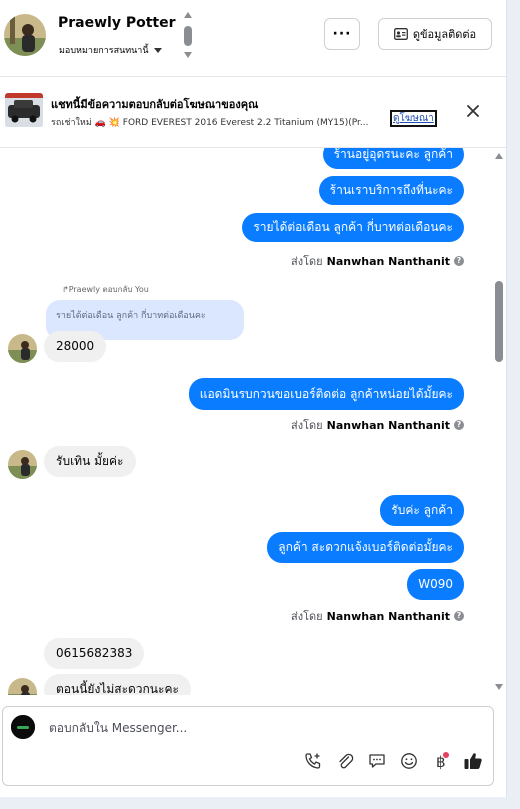  What do you see at coordinates (155, 104) in the screenshot?
I see `ad-banner-title: แชทนี้มีข้อความตอบกลับต่อโฆษณาของคุณ` at bounding box center [155, 104].